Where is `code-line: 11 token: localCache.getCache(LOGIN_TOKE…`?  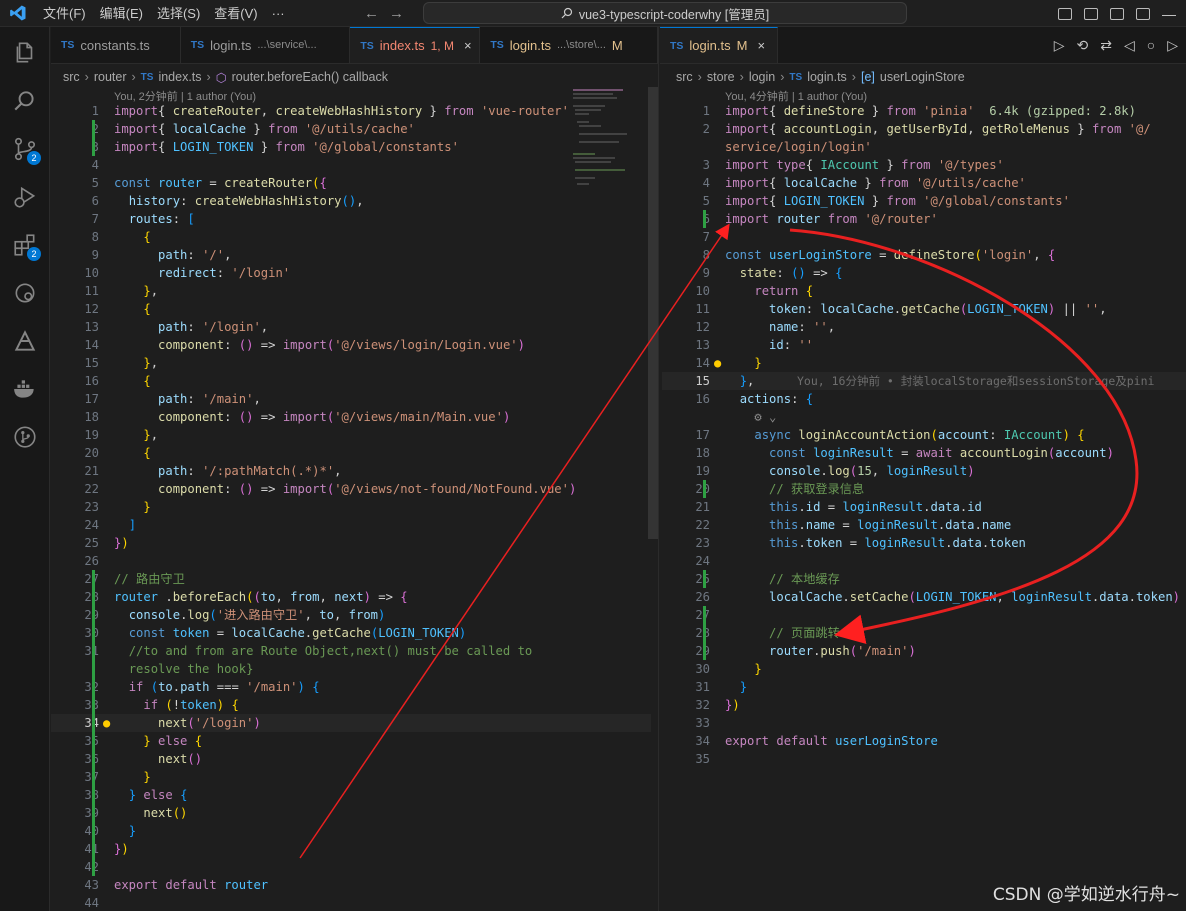 code-line: 11 token: localCache.getCache(LOGIN_TOKE… is located at coordinates (924, 309).